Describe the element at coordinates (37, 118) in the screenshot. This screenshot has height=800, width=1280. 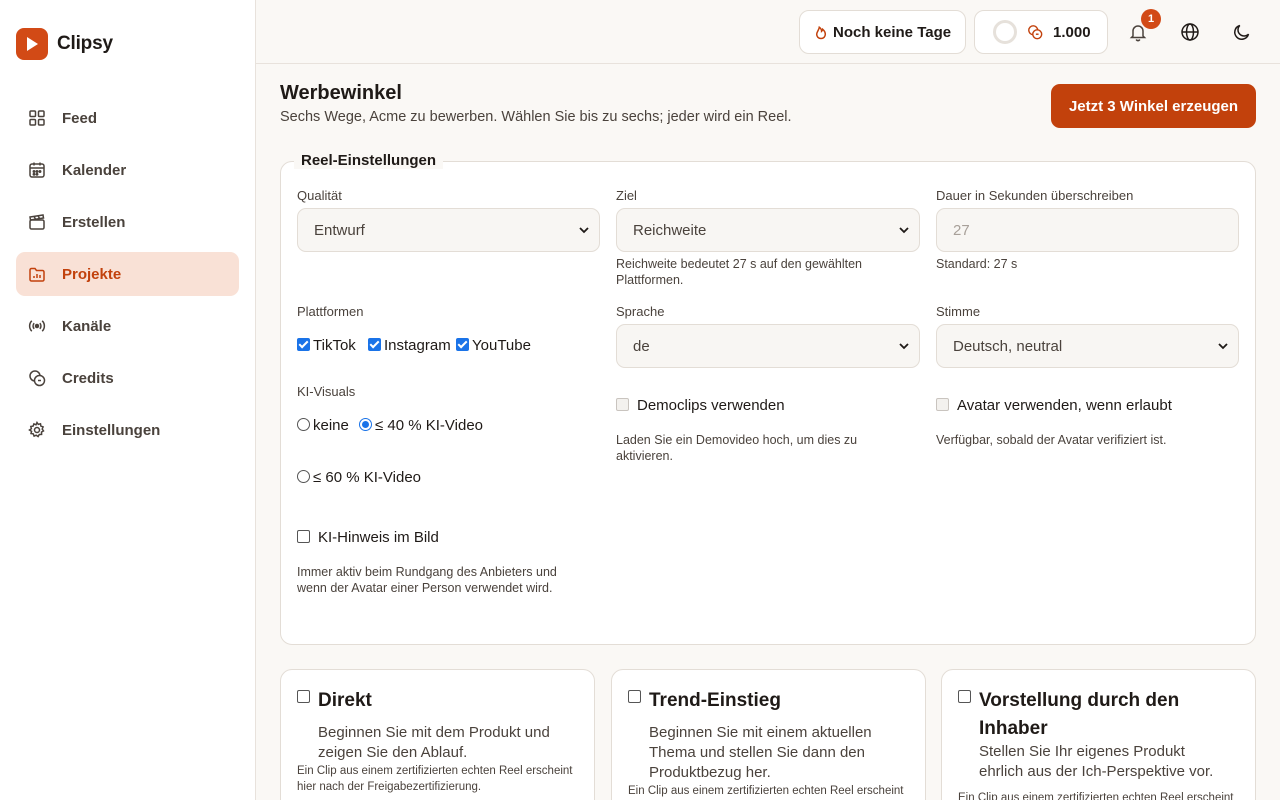
I see `grid-icon` at that location.